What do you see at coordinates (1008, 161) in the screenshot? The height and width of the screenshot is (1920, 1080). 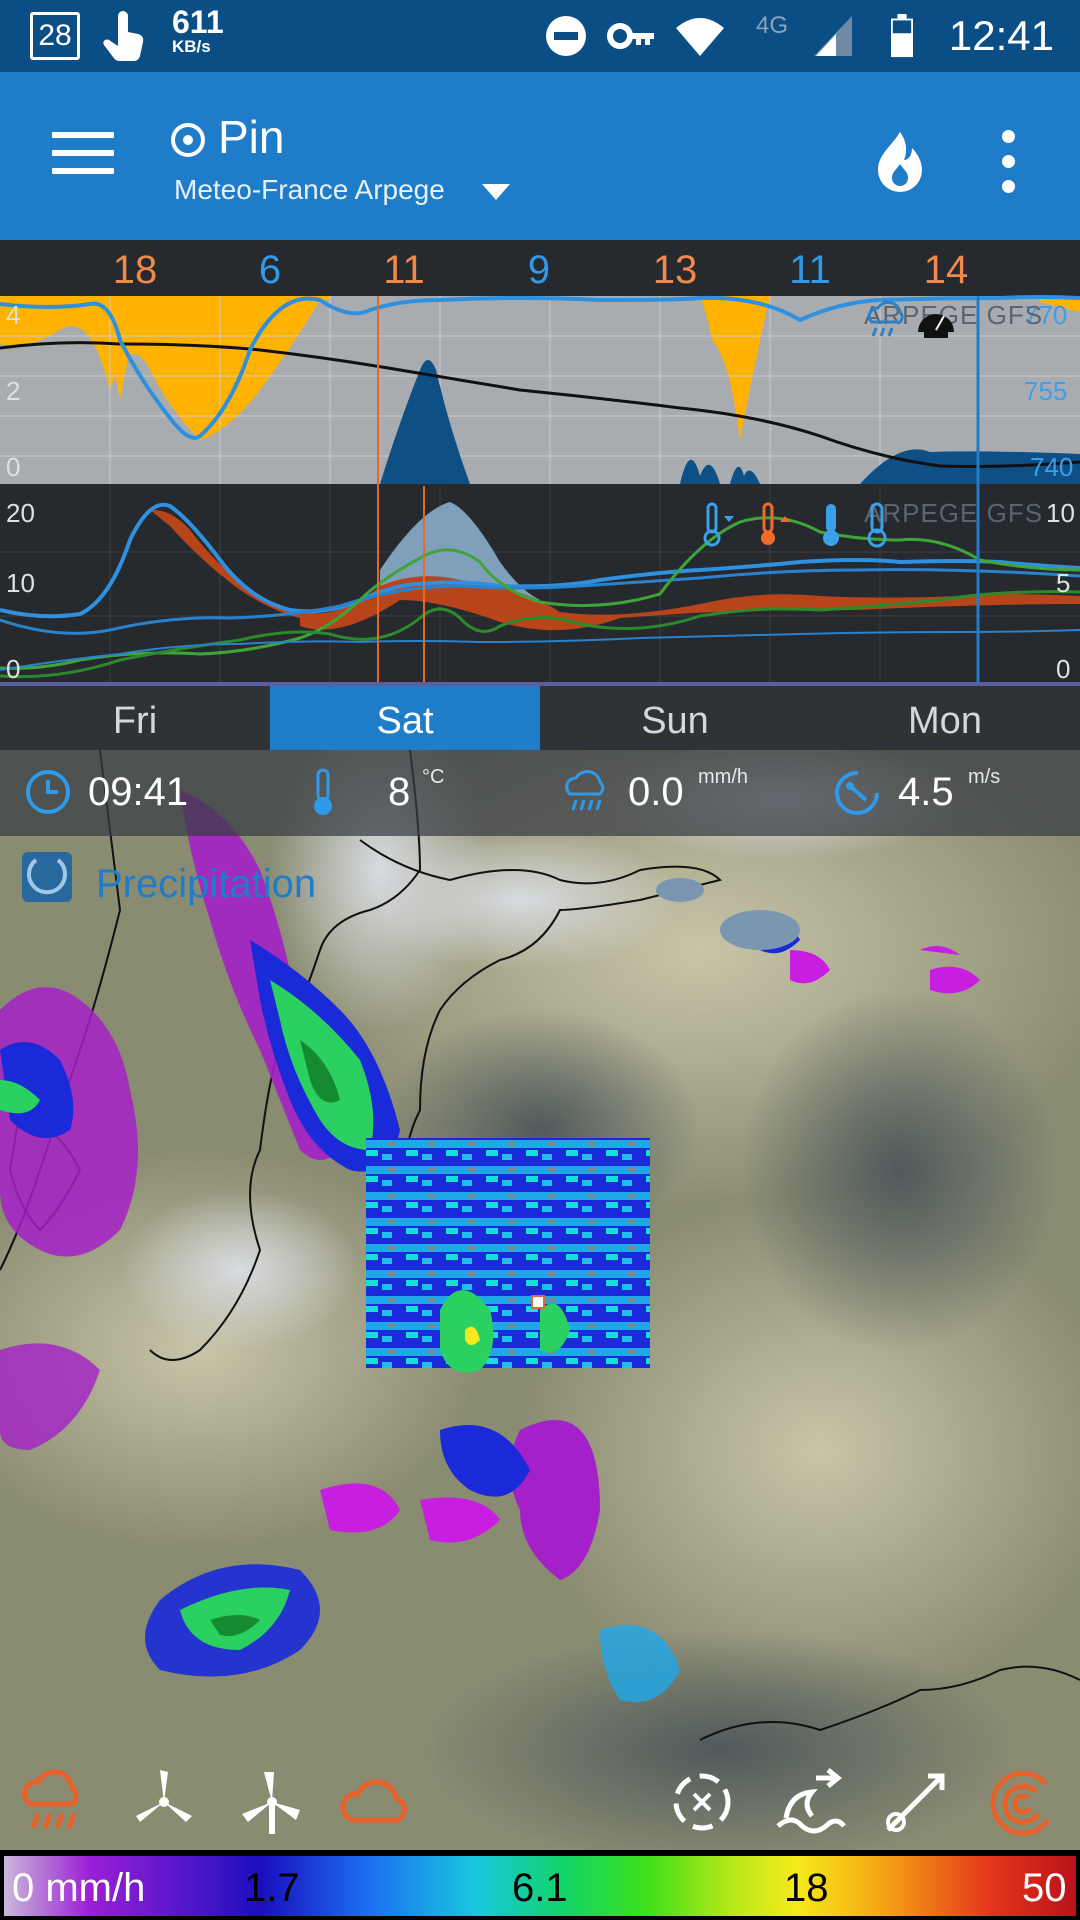 I see `more-vert-icon` at bounding box center [1008, 161].